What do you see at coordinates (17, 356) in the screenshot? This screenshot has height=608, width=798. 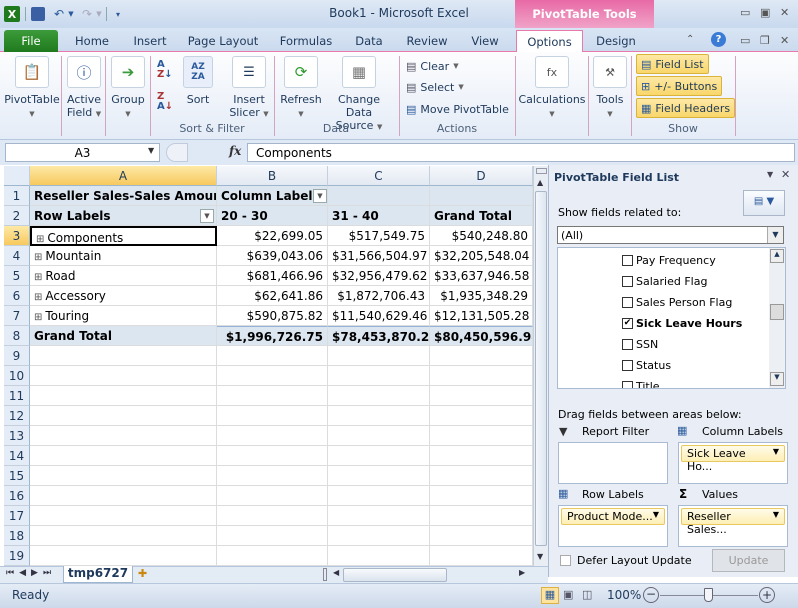 I see `row-header: 9` at bounding box center [17, 356].